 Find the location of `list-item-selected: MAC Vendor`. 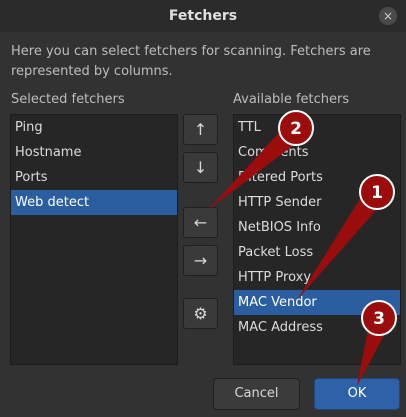

list-item-selected: MAC Vendor is located at coordinates (317, 302).